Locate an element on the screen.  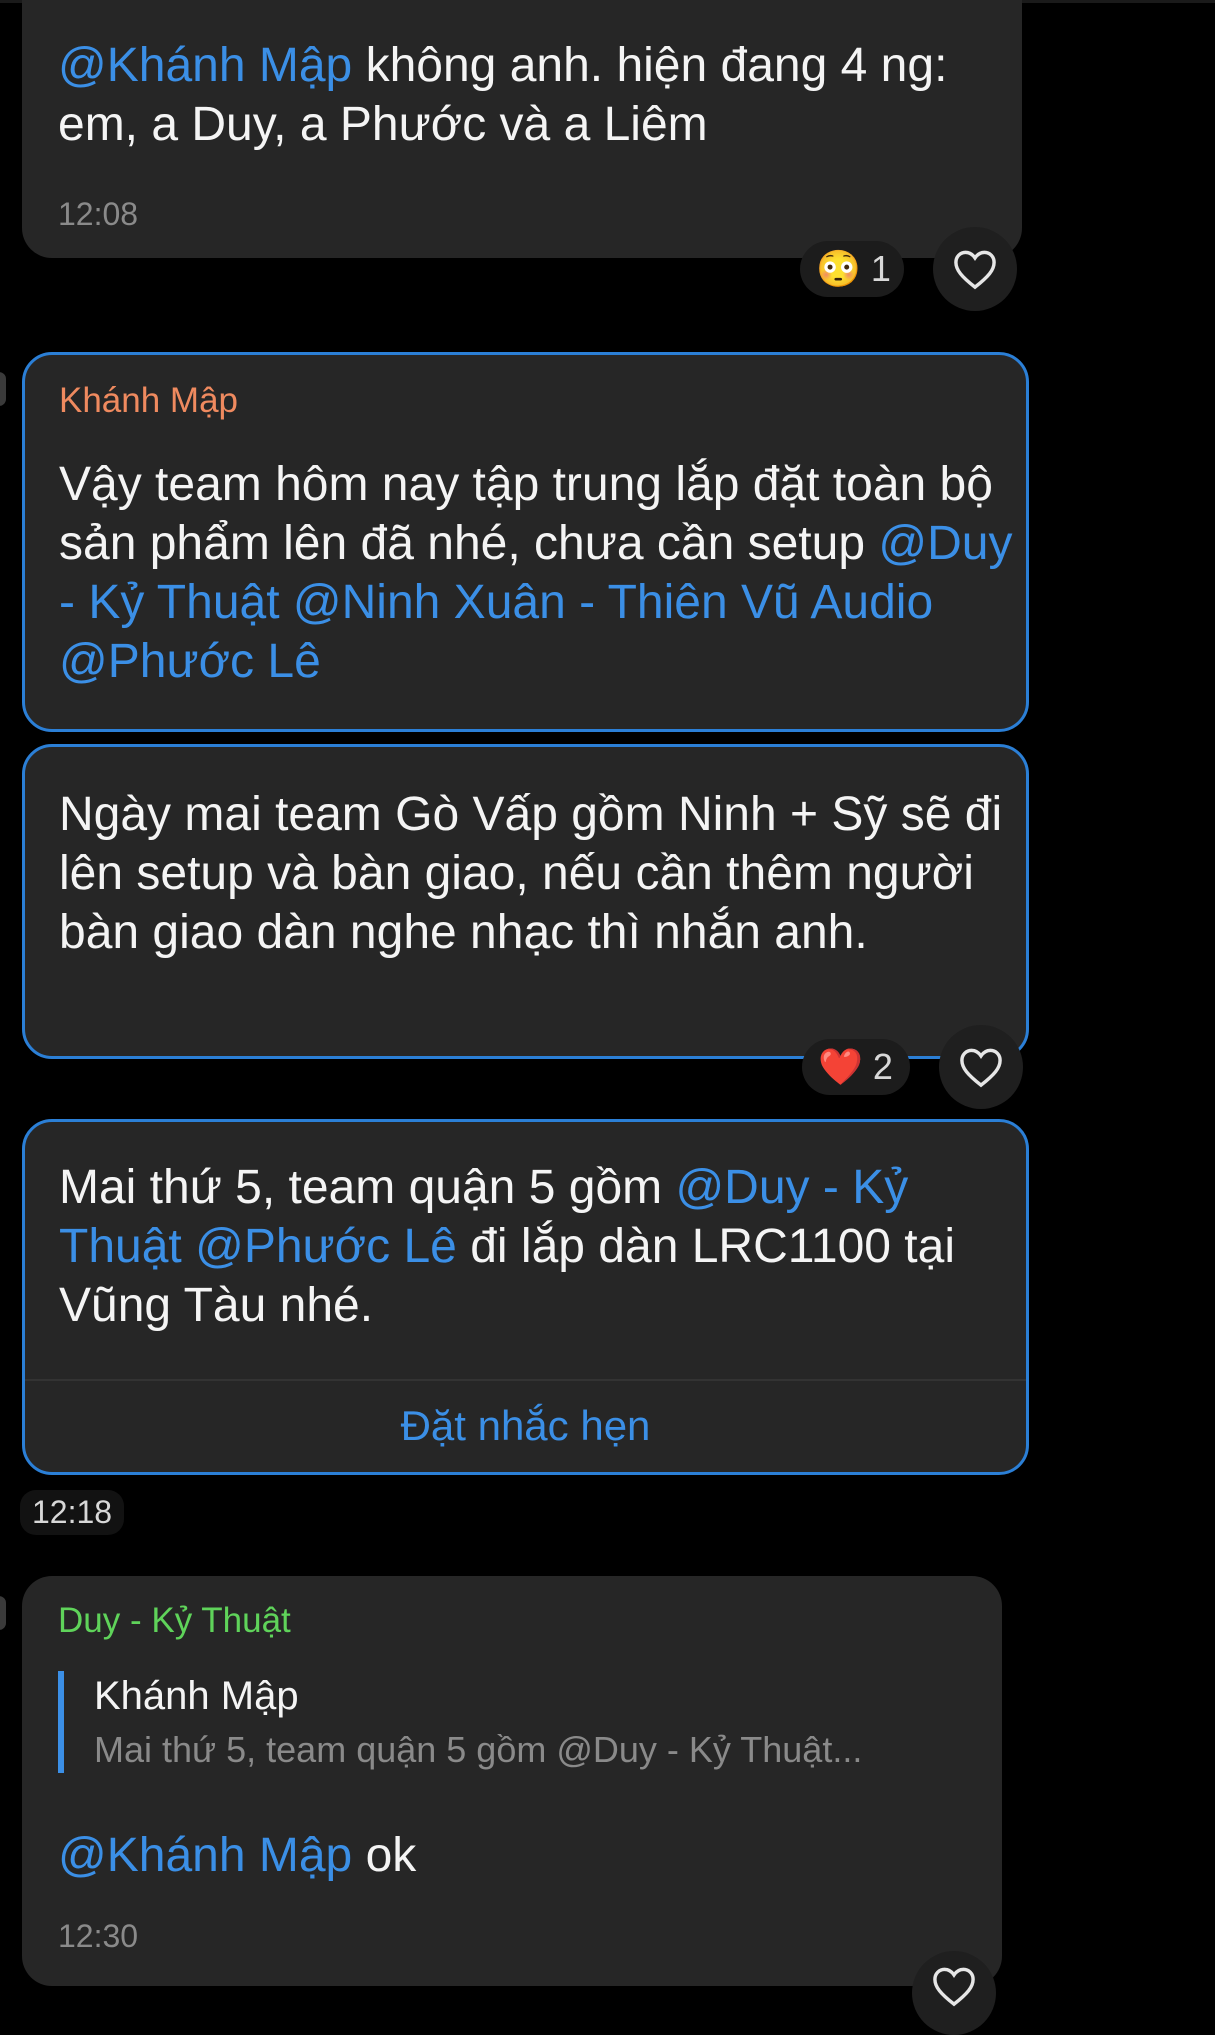
message-time: 12:30 is located at coordinates (98, 1936).